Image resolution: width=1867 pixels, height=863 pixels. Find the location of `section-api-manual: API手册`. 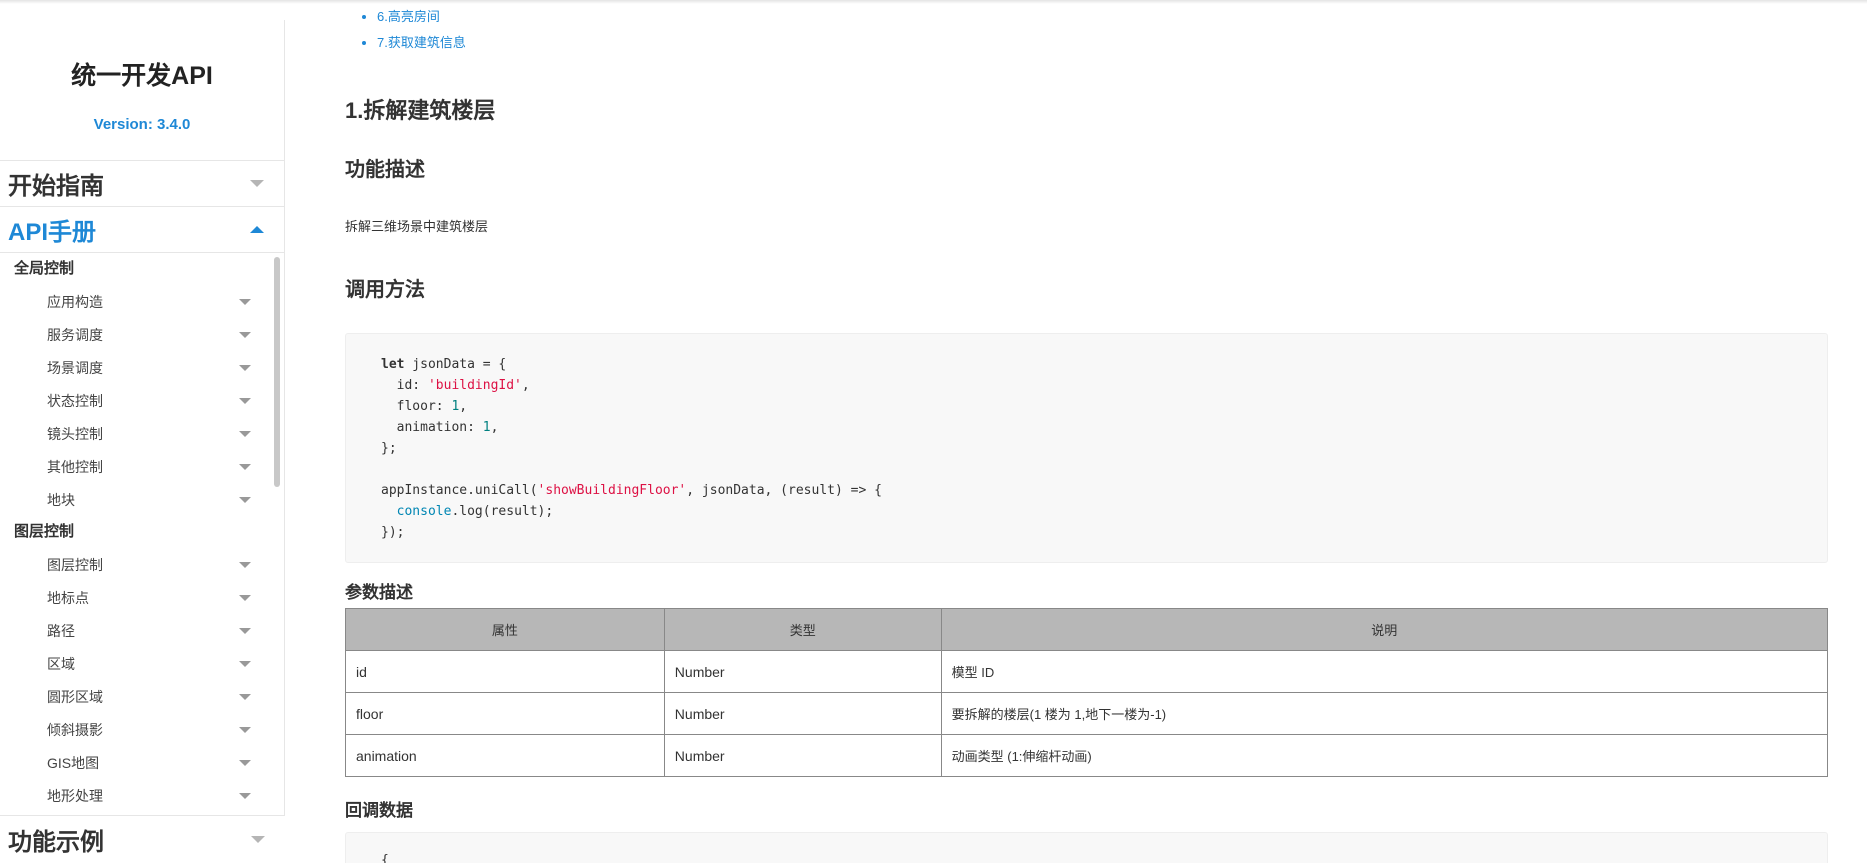

section-api-manual: API手册 is located at coordinates (142, 229).